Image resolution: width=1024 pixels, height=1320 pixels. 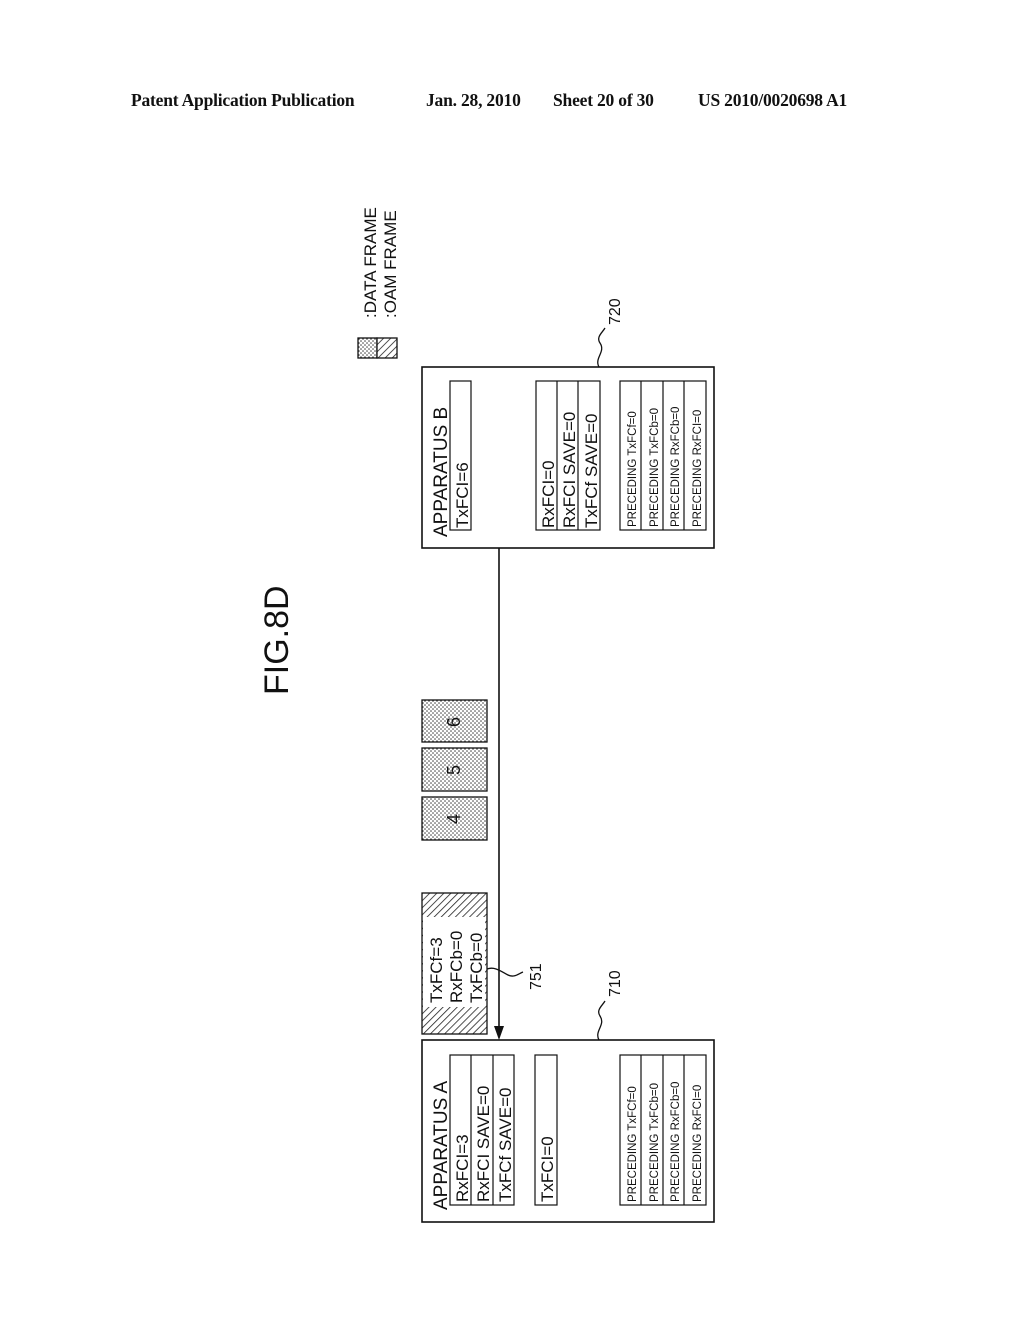 What do you see at coordinates (548, 494) in the screenshot?
I see `apparatus-b-rxfcl: RxFCI=0` at bounding box center [548, 494].